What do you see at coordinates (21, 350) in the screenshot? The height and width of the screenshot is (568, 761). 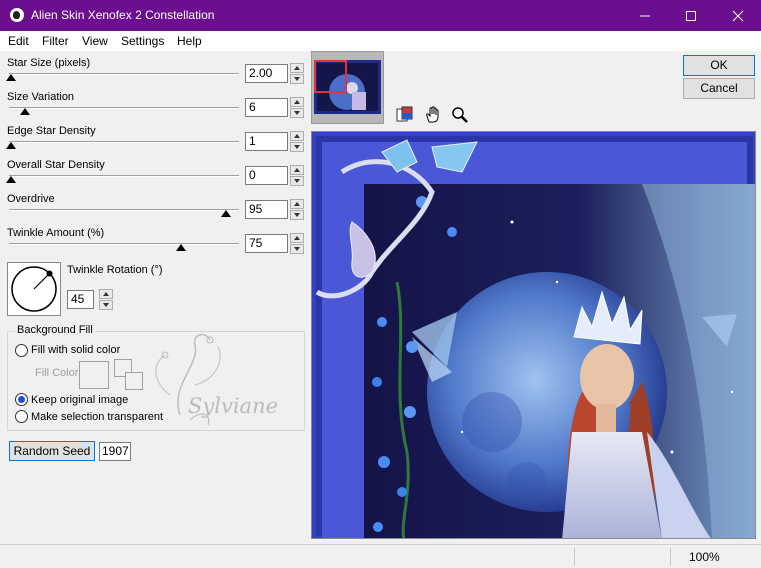 I see `fill-solid-radio` at bounding box center [21, 350].